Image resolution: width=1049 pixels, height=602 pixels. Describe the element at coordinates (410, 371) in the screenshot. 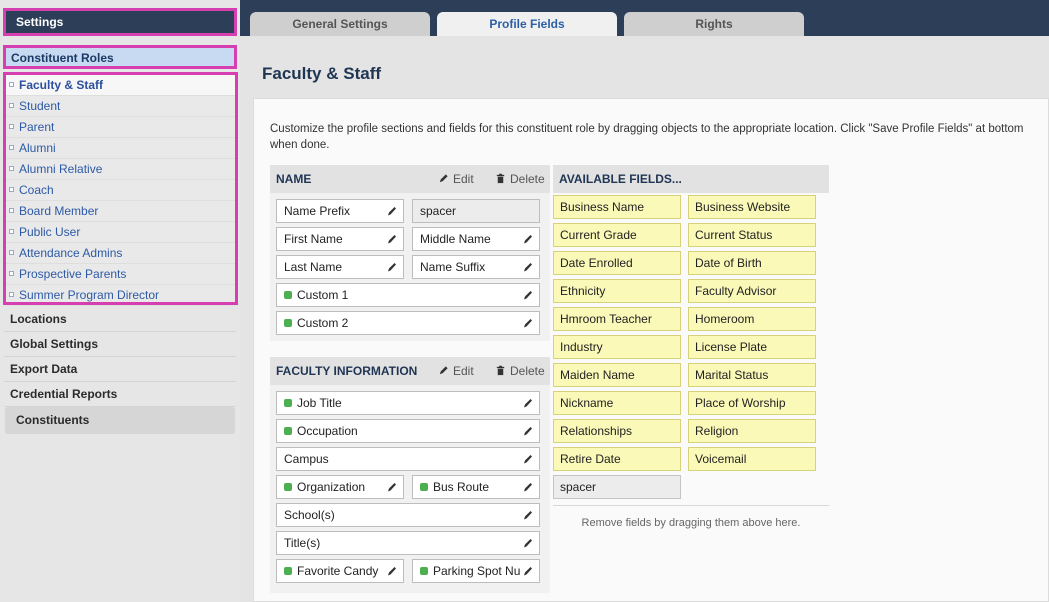

I see `section-header: FACULTY INFORMATION Edit Delete` at that location.